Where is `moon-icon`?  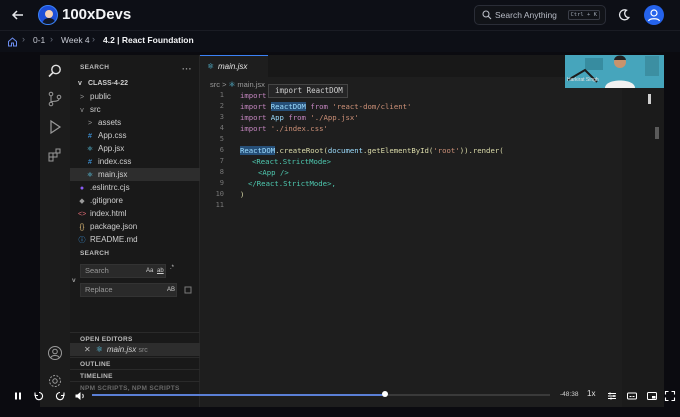
moon-icon is located at coordinates (624, 15).